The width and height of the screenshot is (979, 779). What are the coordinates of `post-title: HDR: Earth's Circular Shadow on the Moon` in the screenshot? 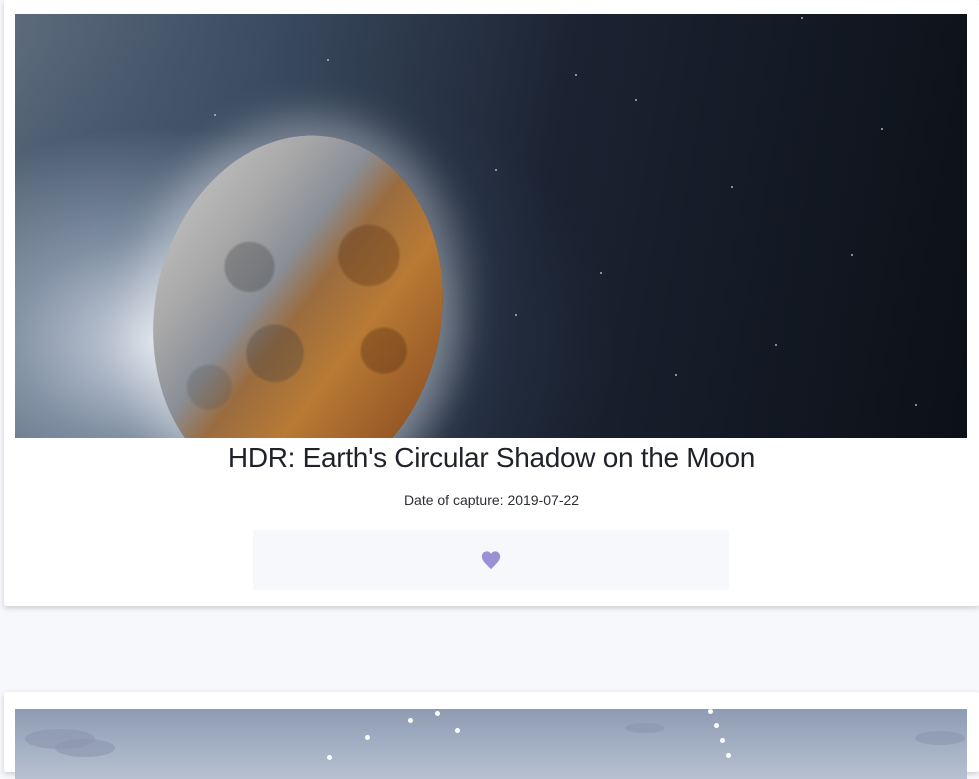 It's located at (491, 457).